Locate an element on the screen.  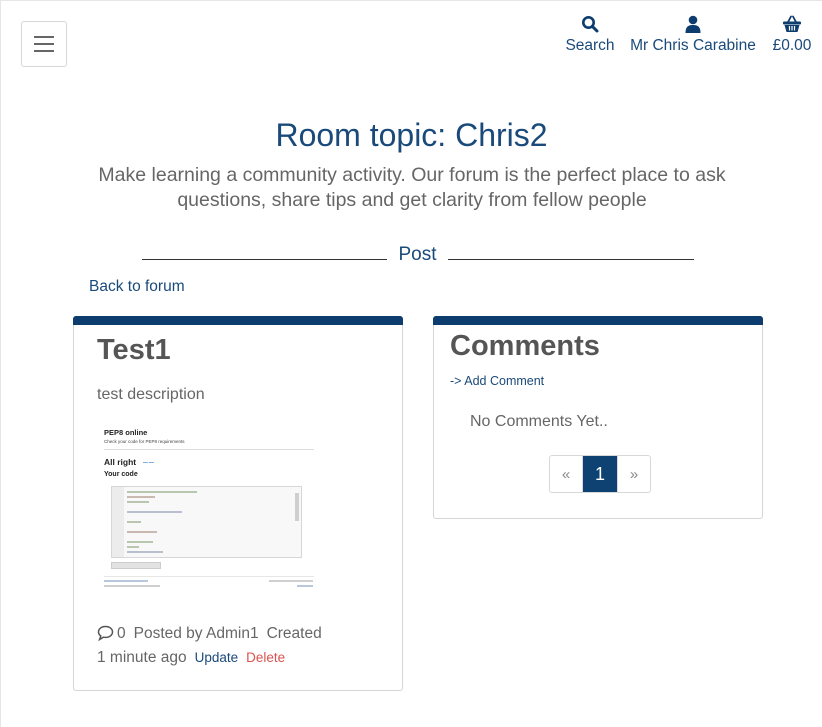
image-divider is located at coordinates (209, 449).